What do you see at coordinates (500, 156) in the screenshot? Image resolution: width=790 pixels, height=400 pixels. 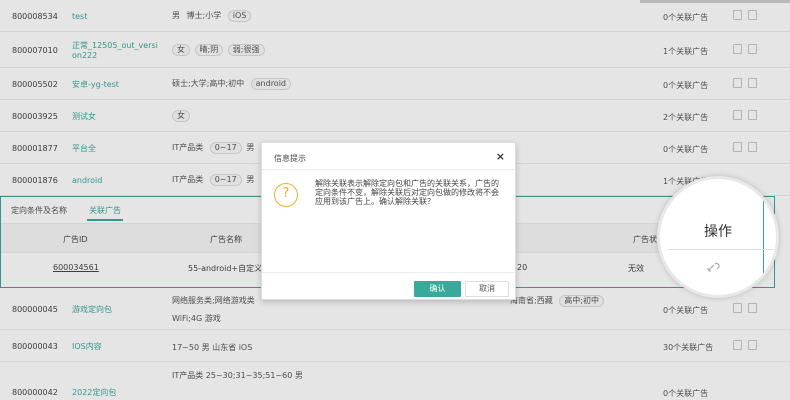 I see `close-icon: ×` at bounding box center [500, 156].